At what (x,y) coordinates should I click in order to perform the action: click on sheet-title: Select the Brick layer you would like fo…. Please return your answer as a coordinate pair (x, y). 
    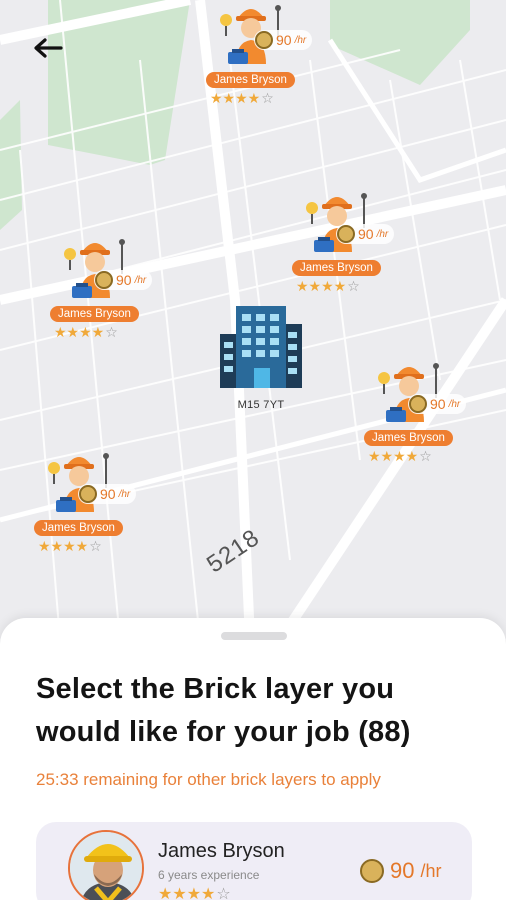
    Looking at the image, I should click on (223, 710).